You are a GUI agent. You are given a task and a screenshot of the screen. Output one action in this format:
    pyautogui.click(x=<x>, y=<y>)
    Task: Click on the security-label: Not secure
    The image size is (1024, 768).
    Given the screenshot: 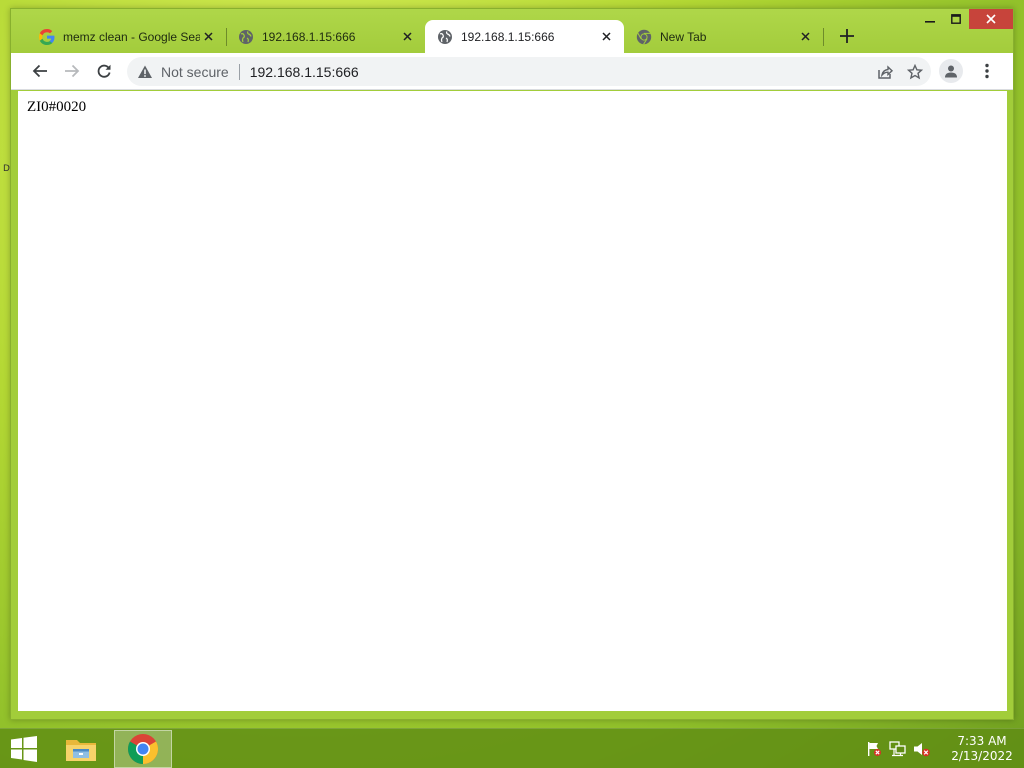 What is the action you would take?
    pyautogui.click(x=195, y=72)
    